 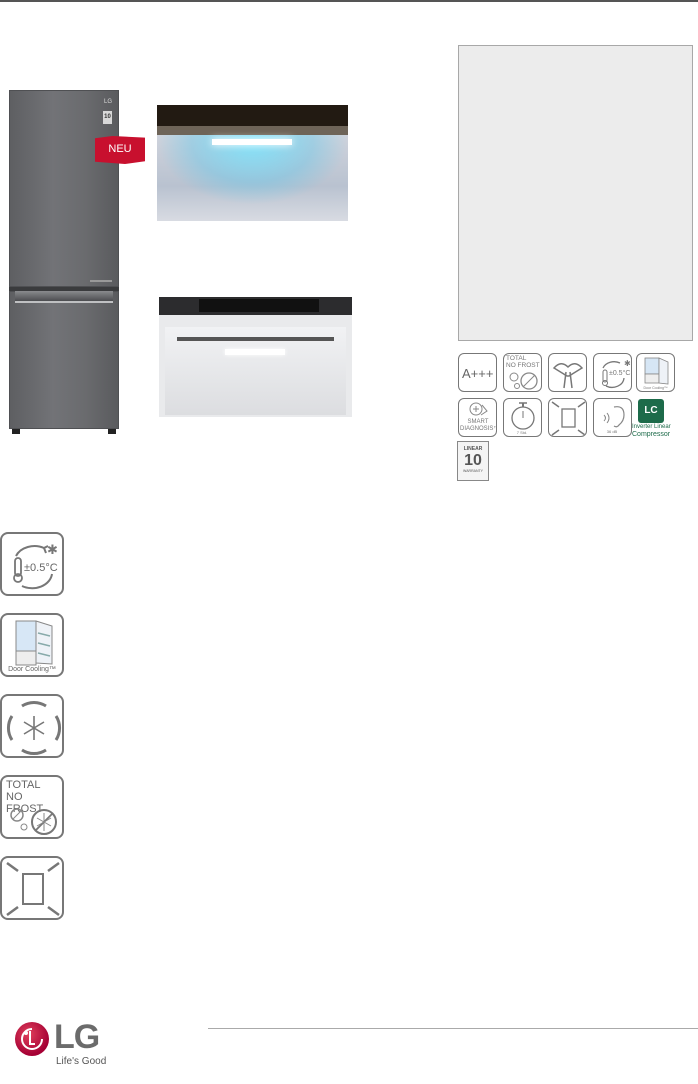 What do you see at coordinates (120, 150) in the screenshot?
I see `new-badge: NEU` at bounding box center [120, 150].